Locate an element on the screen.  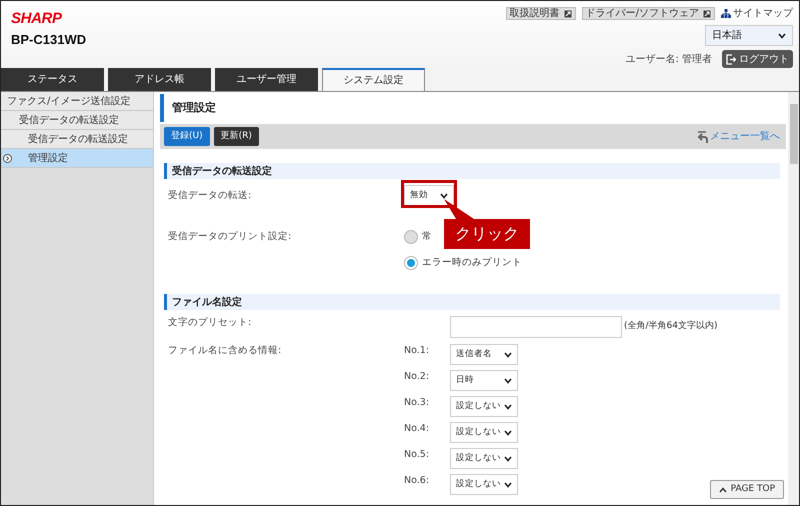
radio-option: エラー時のみプリント is located at coordinates (463, 263).